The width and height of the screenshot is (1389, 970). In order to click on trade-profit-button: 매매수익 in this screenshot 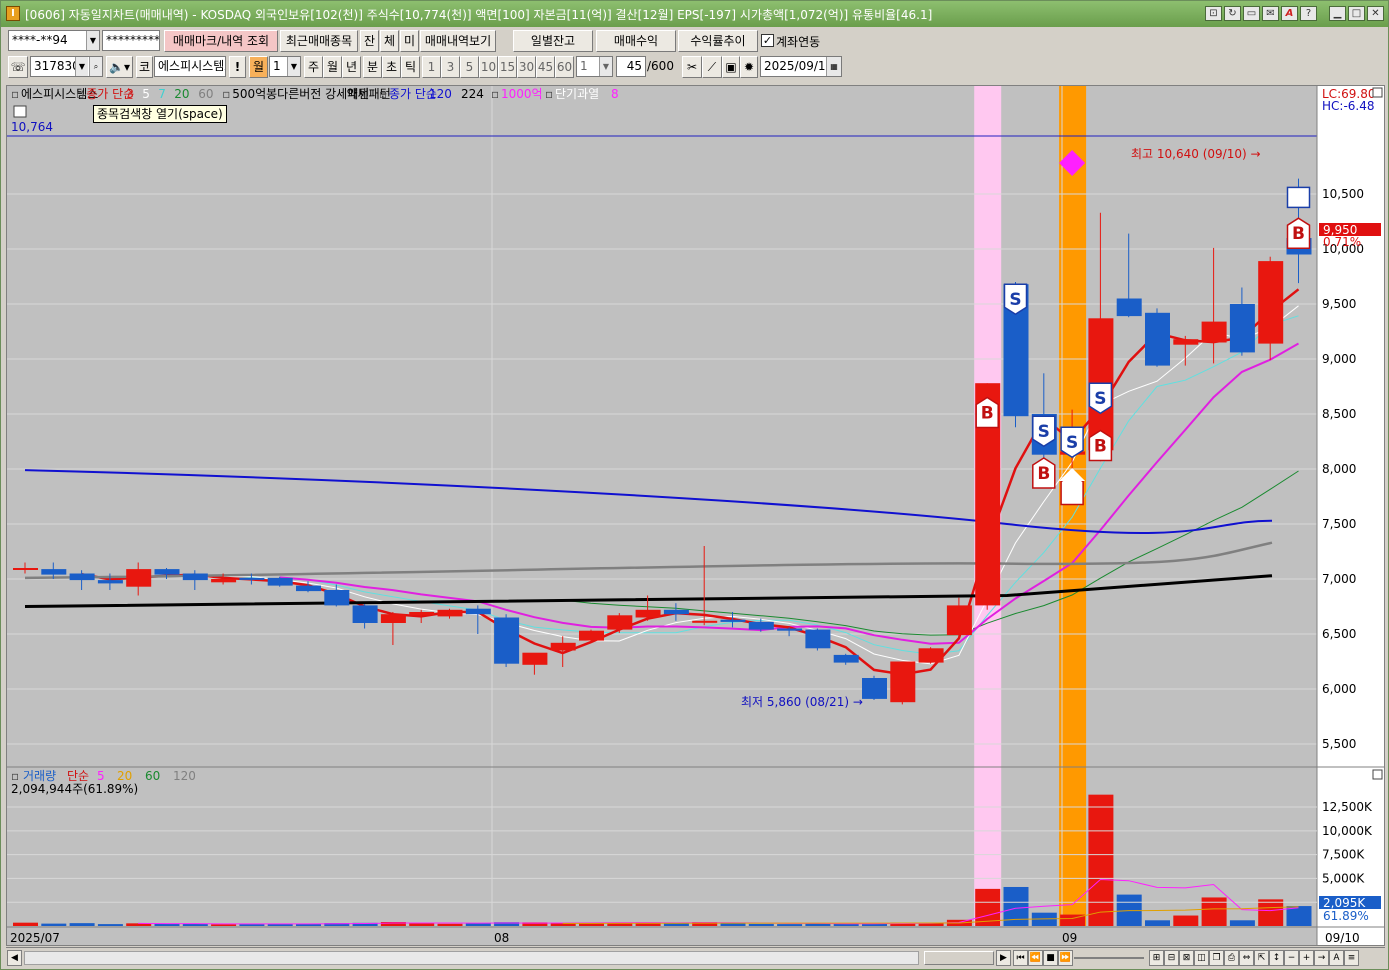, I will do `click(636, 41)`.